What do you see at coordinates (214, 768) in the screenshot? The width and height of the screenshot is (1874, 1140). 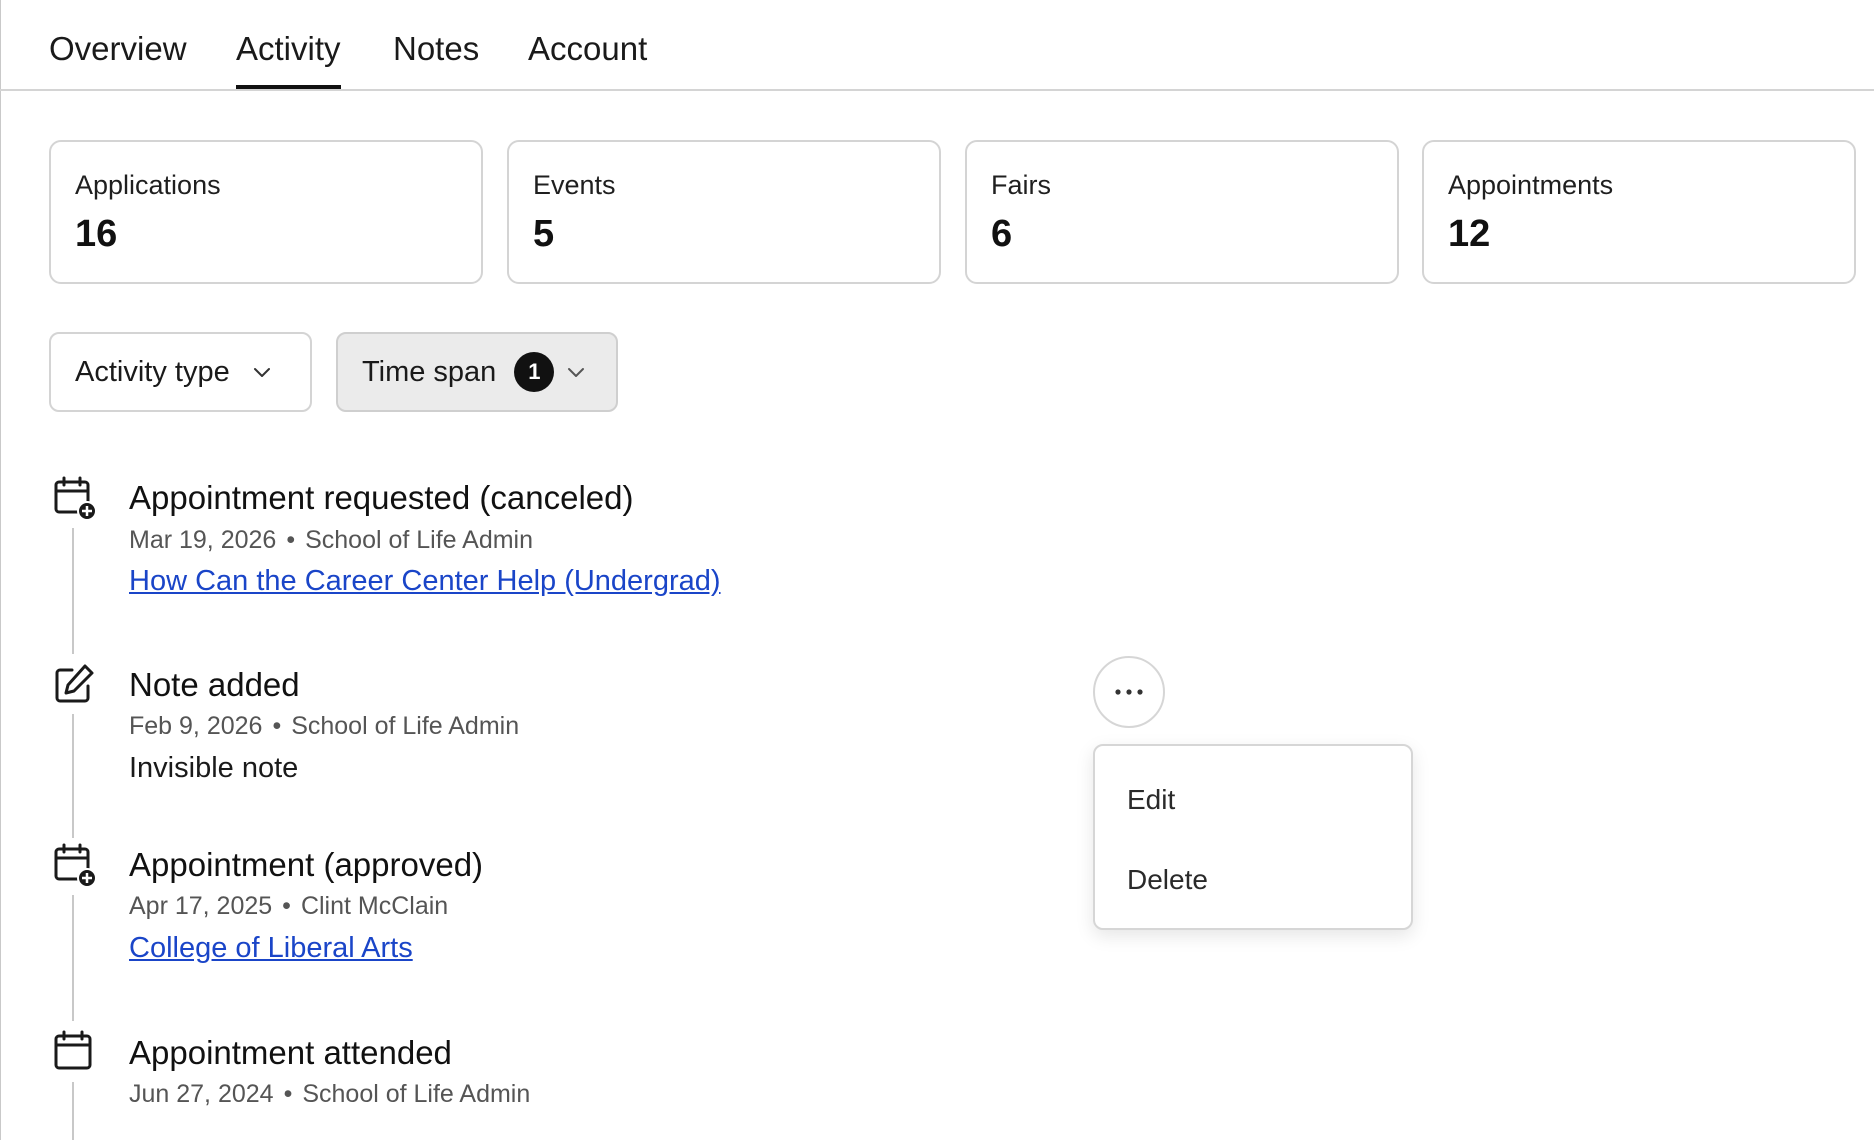 I see `timeline-item-text: Invisible note` at bounding box center [214, 768].